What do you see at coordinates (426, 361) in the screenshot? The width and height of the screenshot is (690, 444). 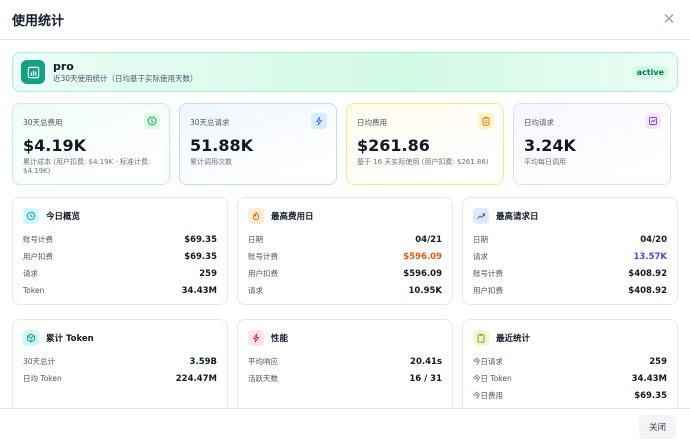 I see `kv-value: 20.41s` at bounding box center [426, 361].